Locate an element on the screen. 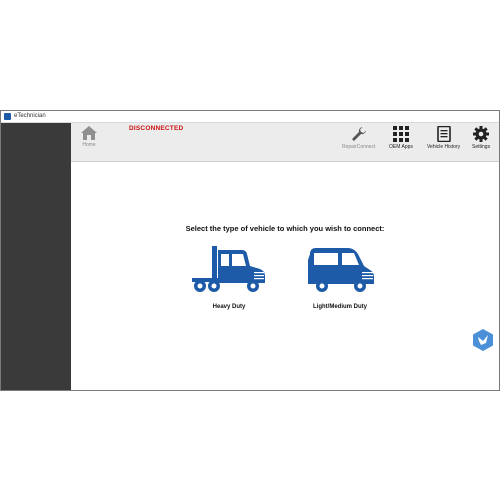  heavy-duty-option: Heavy Duty is located at coordinates (229, 277).